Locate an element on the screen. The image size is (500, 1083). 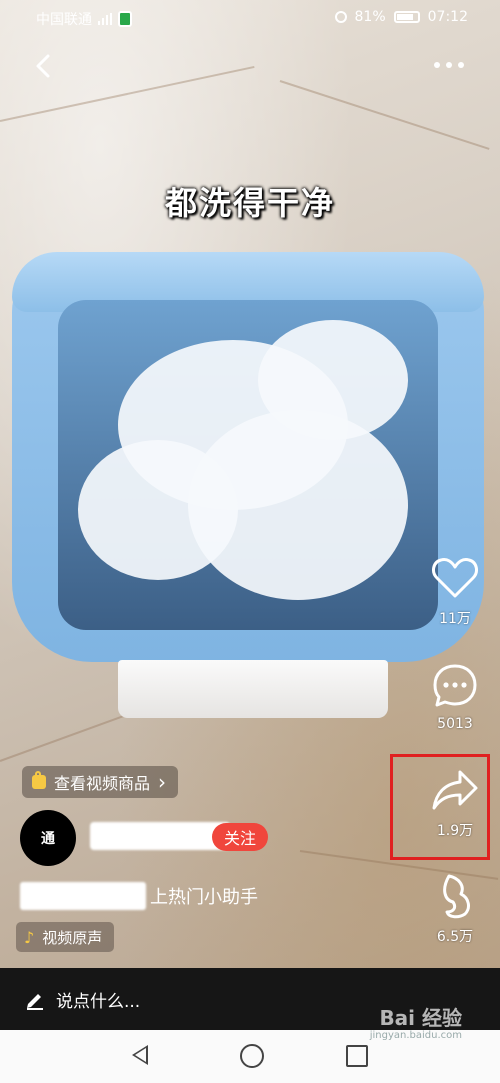
like-button: 11万 is located at coordinates (455, 592).